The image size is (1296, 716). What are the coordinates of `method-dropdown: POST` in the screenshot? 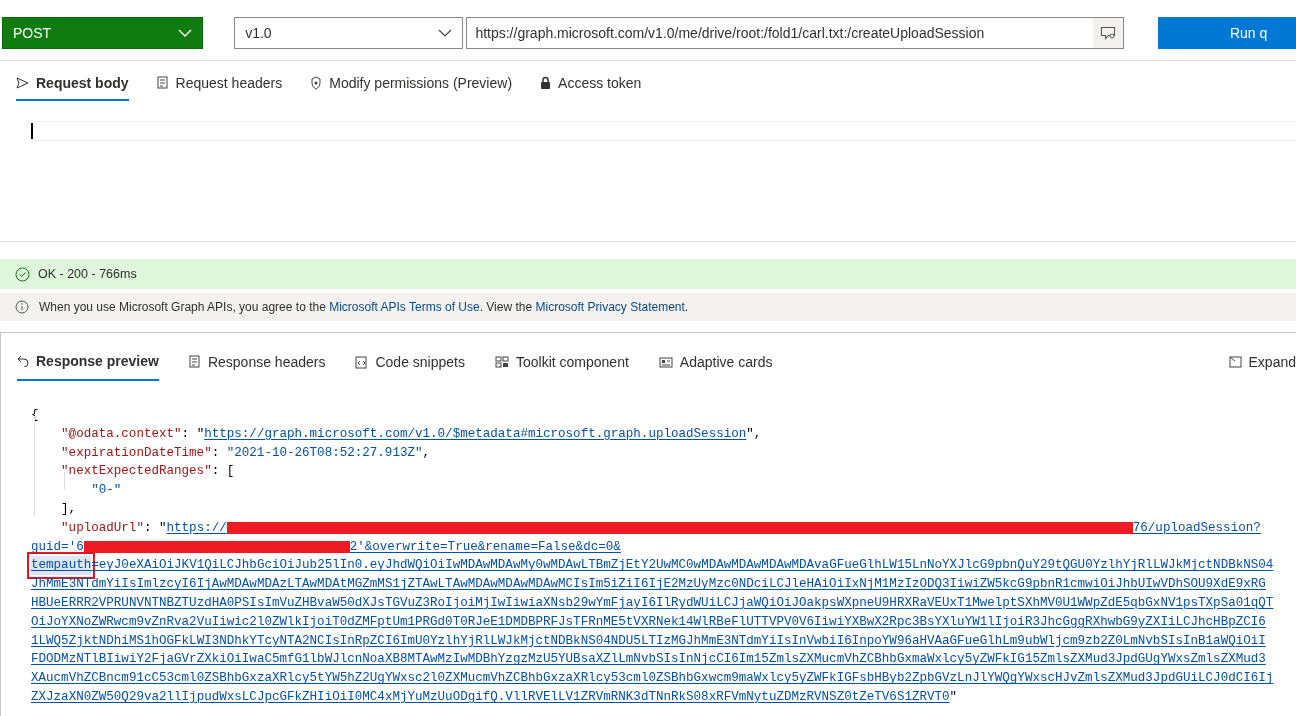 It's located at (103, 33).